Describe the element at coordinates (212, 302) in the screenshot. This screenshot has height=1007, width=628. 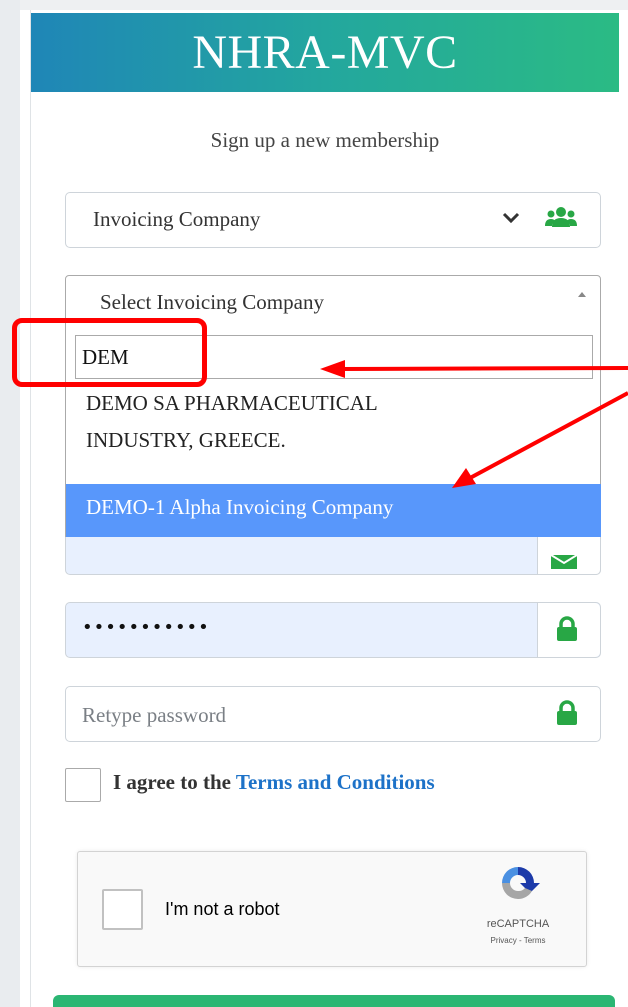
I see `invoicing-company-value: Select Invoicing Company` at that location.